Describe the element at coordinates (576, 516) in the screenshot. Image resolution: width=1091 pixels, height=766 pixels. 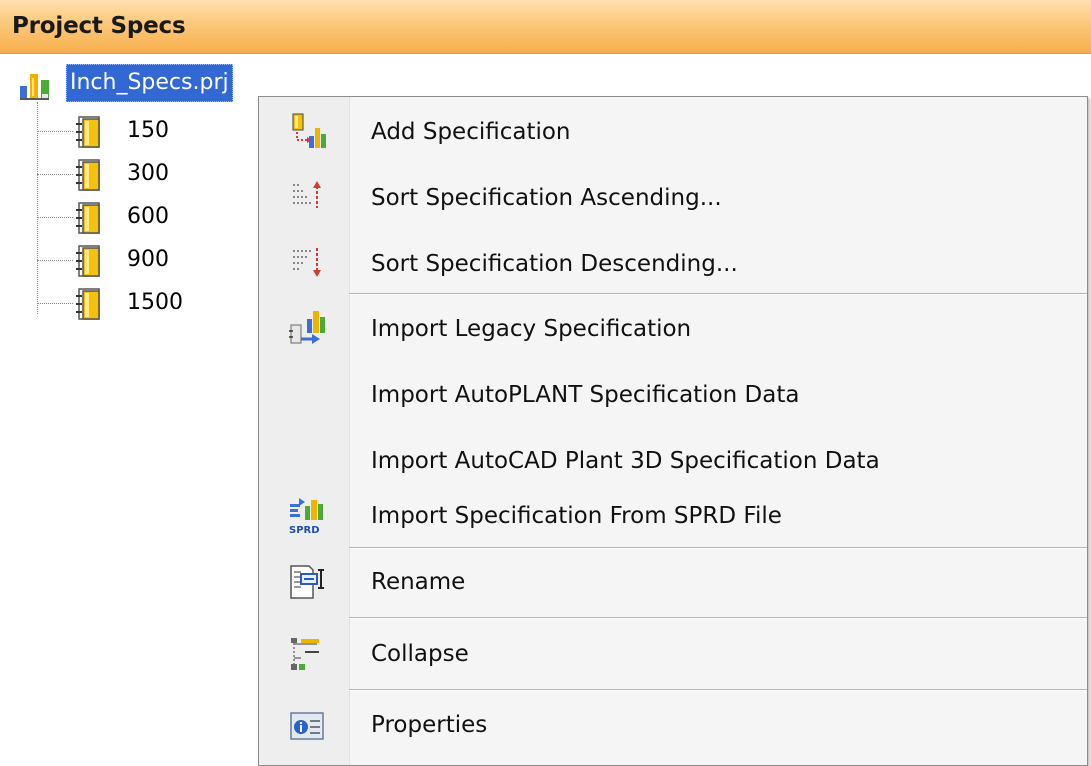
I see `menu-item-label: Import Specification From SPRD File` at that location.